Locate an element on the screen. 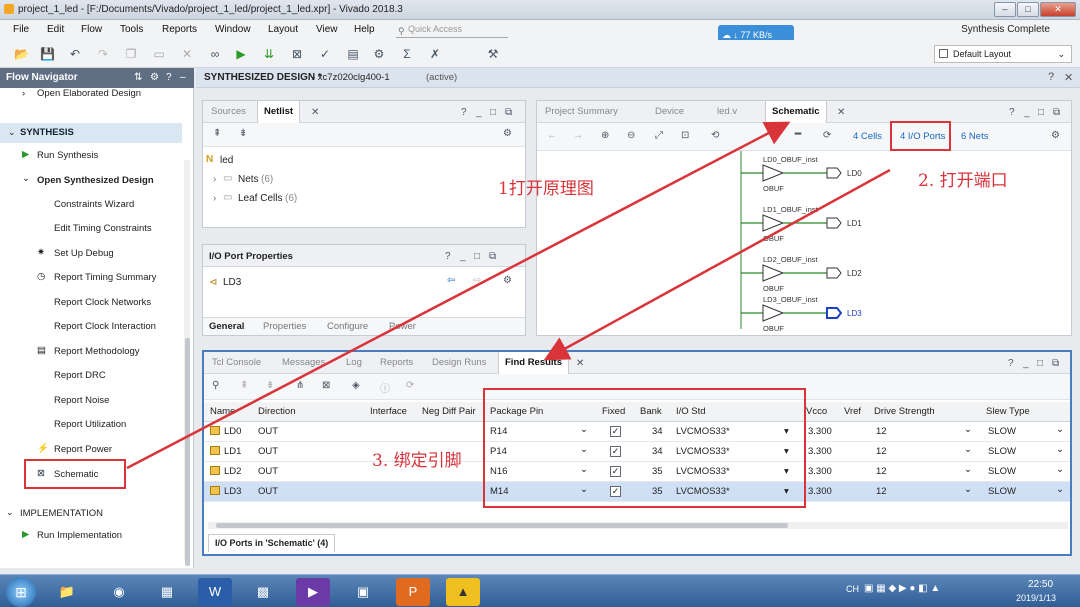 This screenshot has height=607, width=1080. tray-icons: ▣ ▦ ◆ ▶ ● ◧ ▲ is located at coordinates (902, 588).